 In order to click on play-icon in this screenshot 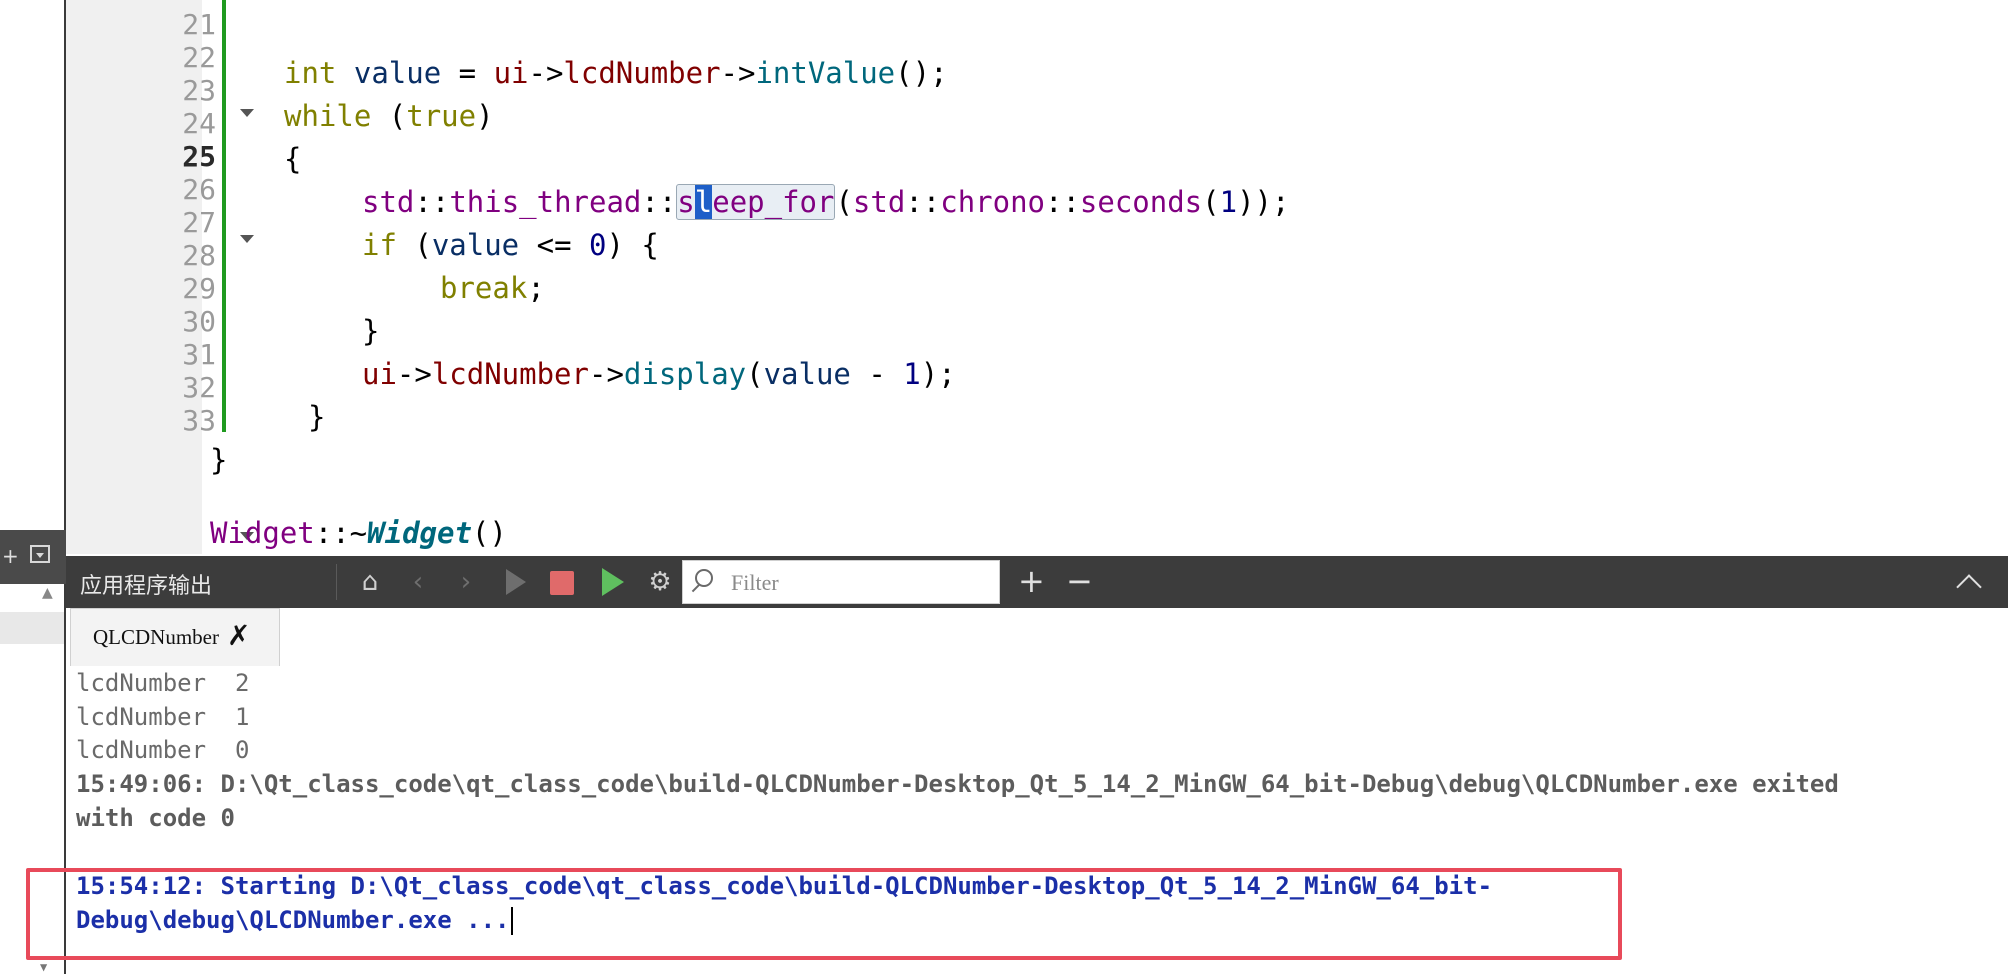, I will do `click(516, 582)`.